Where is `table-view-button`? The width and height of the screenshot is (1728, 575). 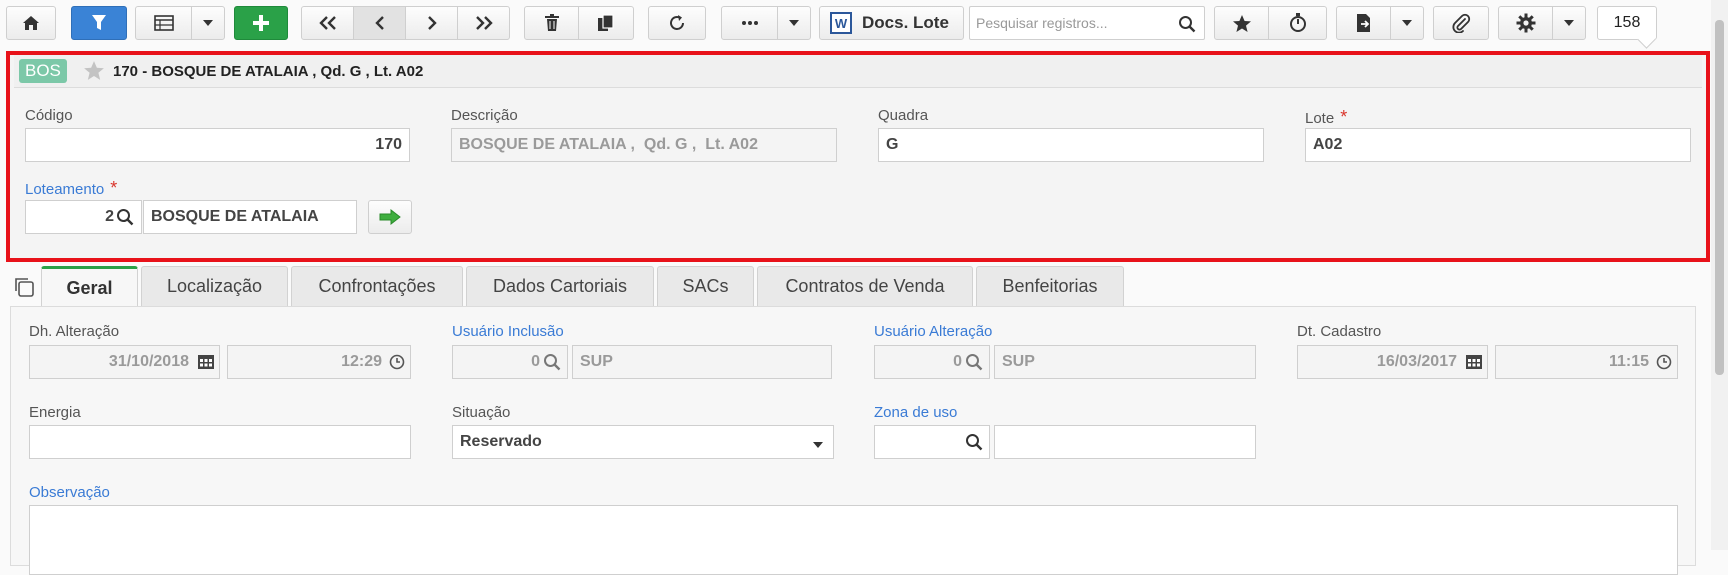 table-view-button is located at coordinates (163, 23).